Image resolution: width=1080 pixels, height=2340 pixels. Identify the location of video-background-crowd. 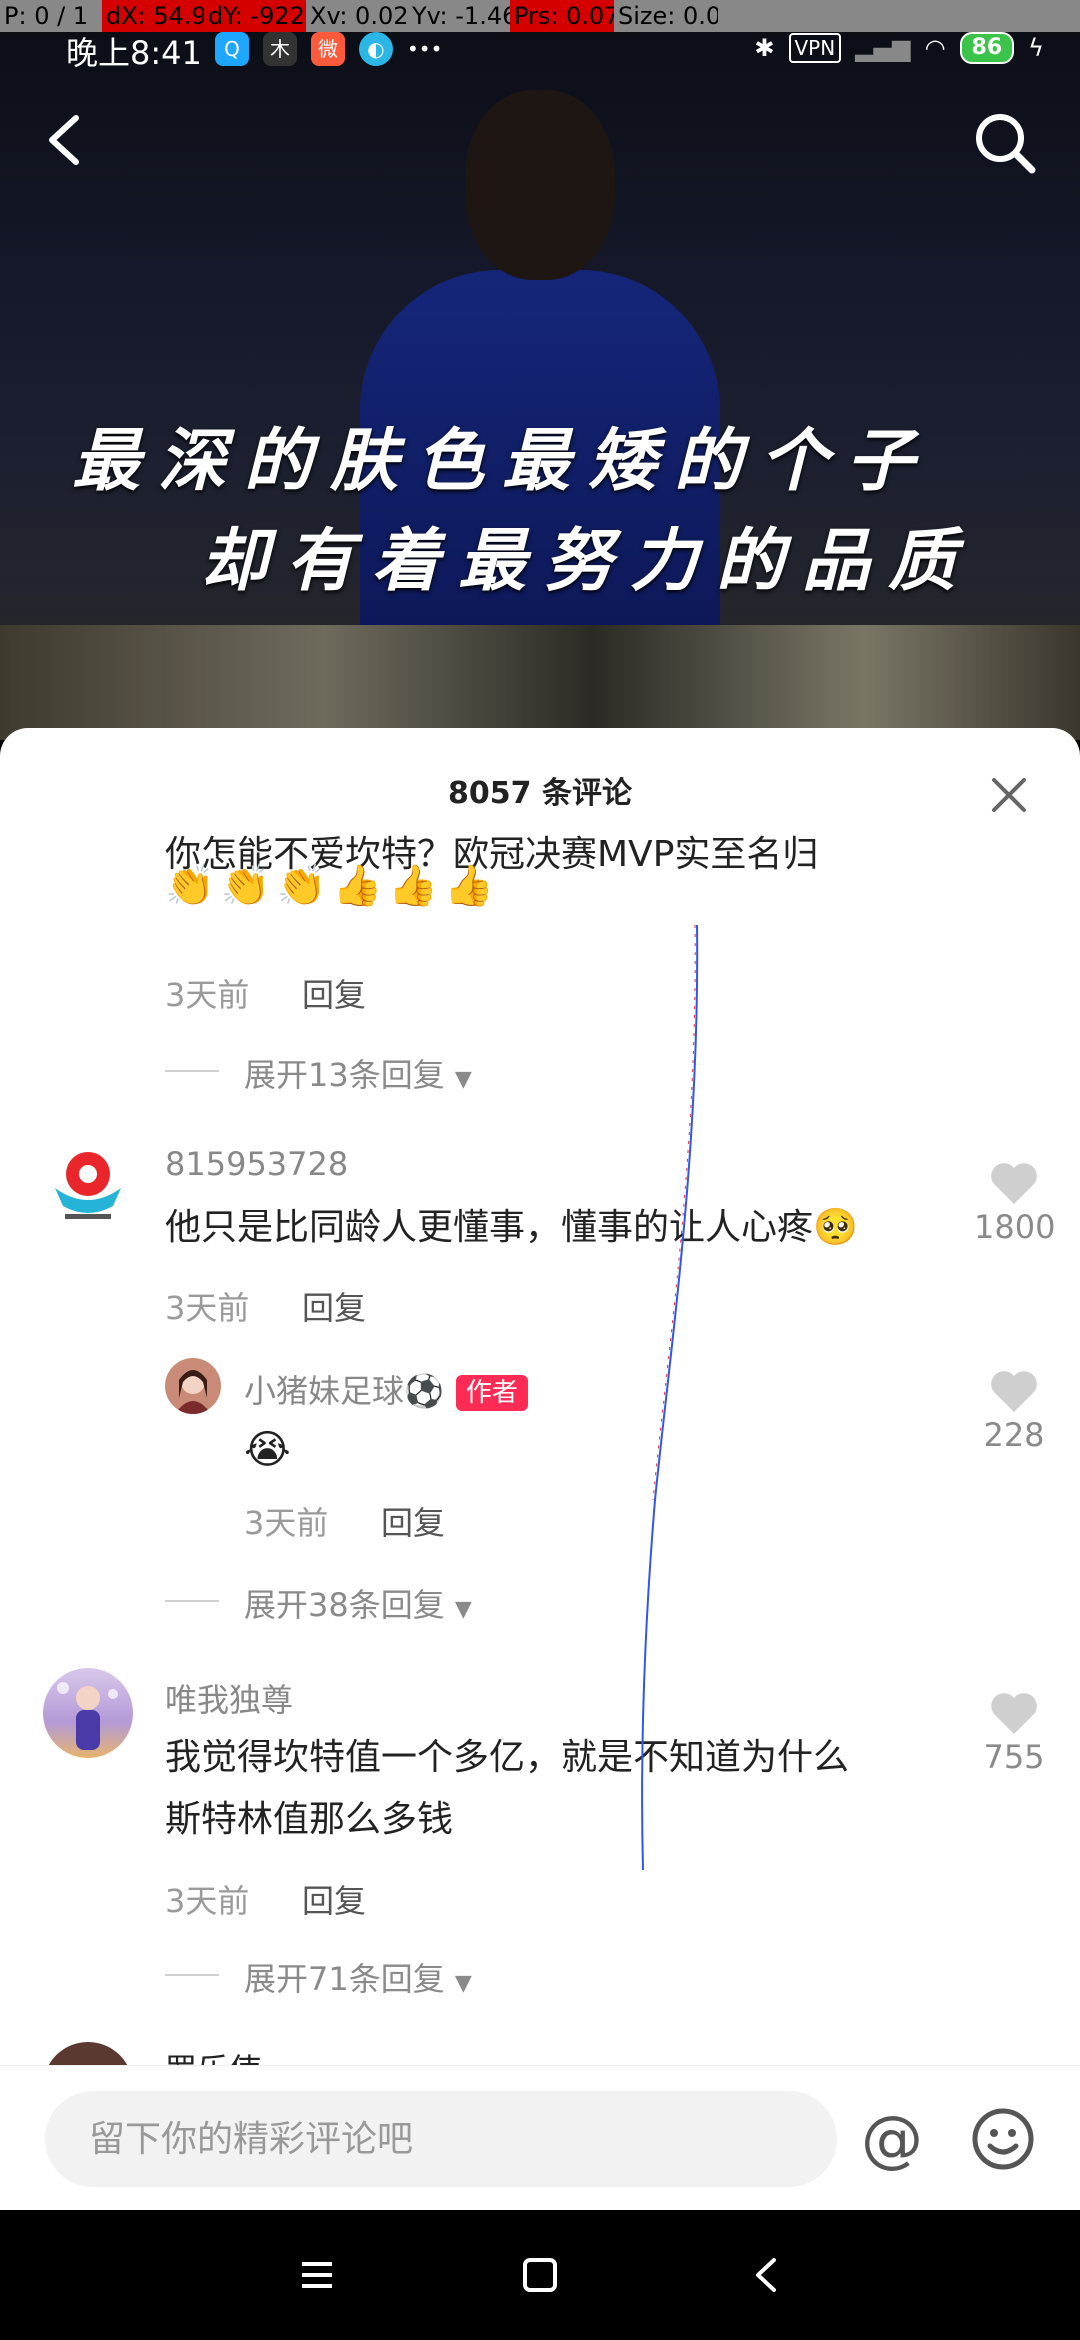
(540, 682).